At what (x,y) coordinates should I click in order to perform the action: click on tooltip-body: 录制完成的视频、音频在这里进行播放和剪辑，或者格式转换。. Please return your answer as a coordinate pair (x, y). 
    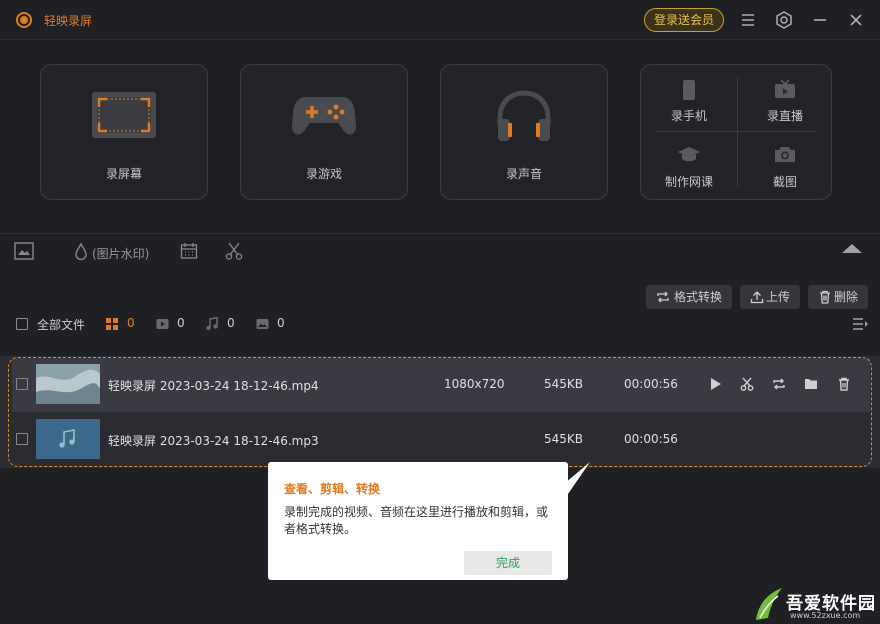
    Looking at the image, I should click on (416, 520).